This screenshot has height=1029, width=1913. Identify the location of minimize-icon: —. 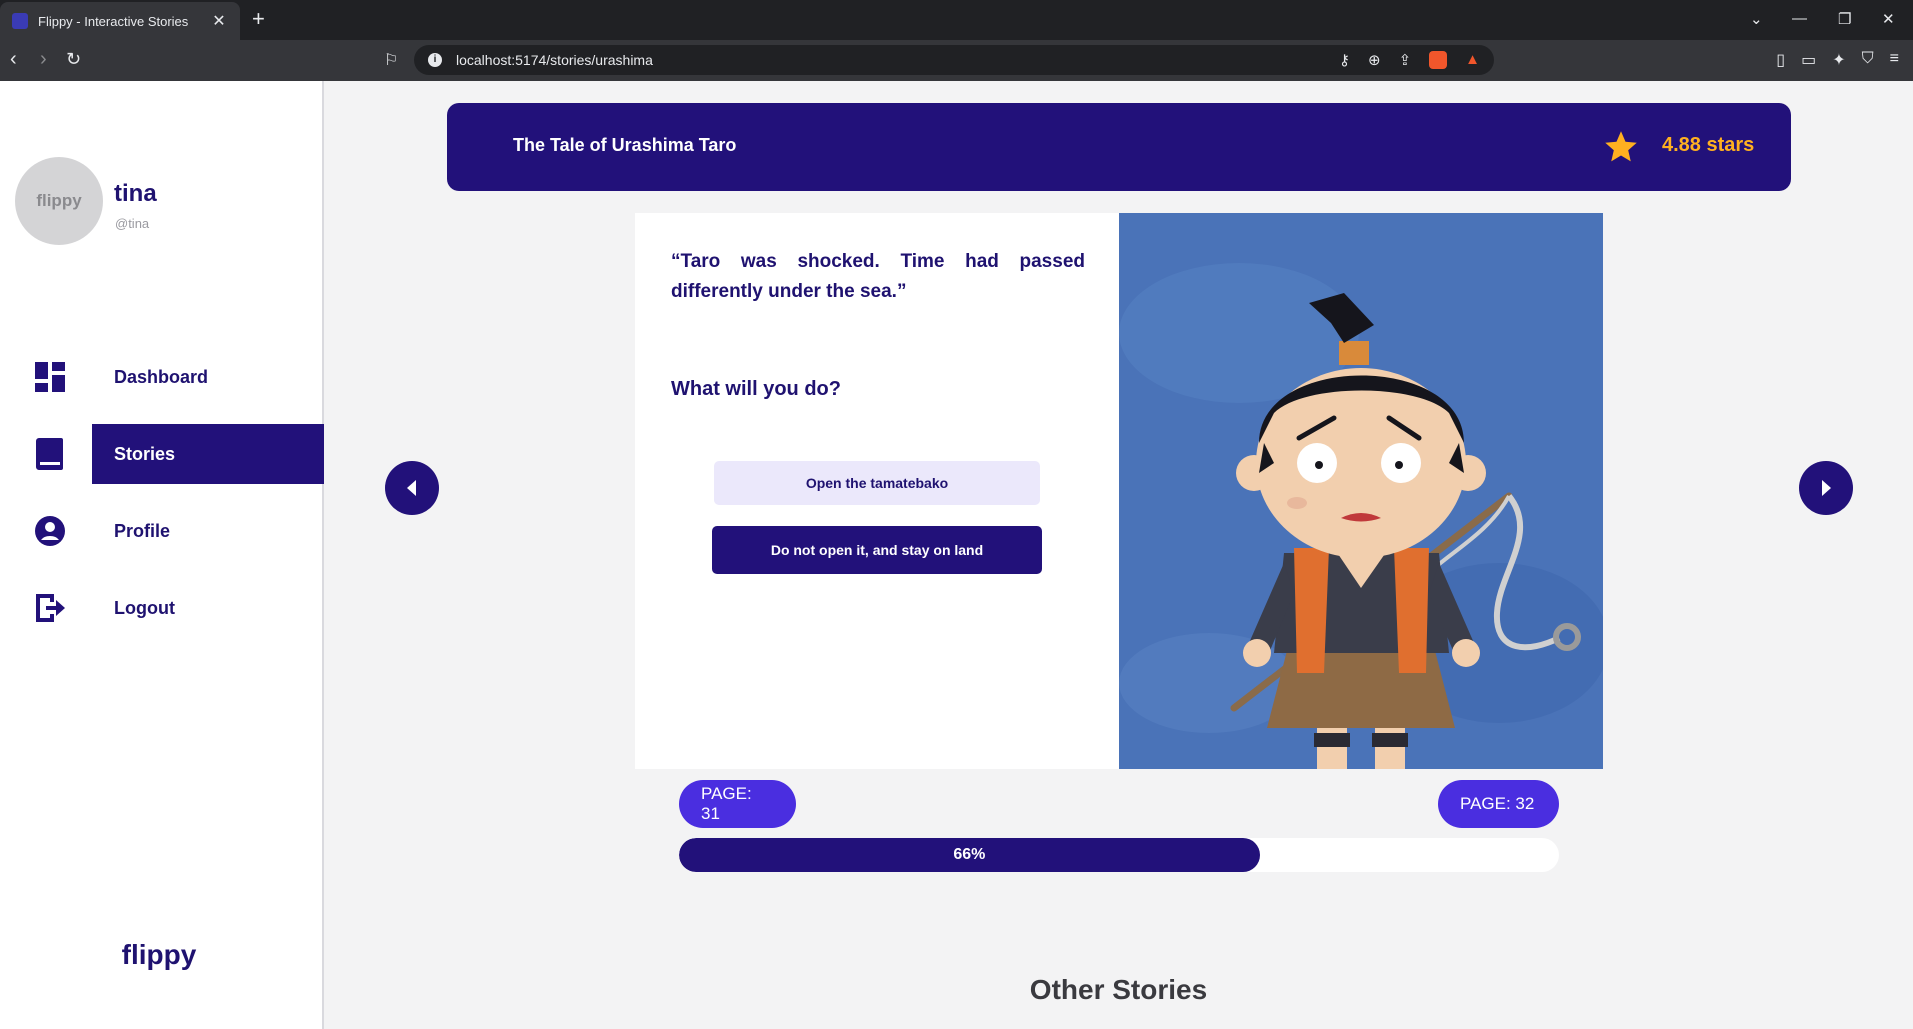
(1799, 18).